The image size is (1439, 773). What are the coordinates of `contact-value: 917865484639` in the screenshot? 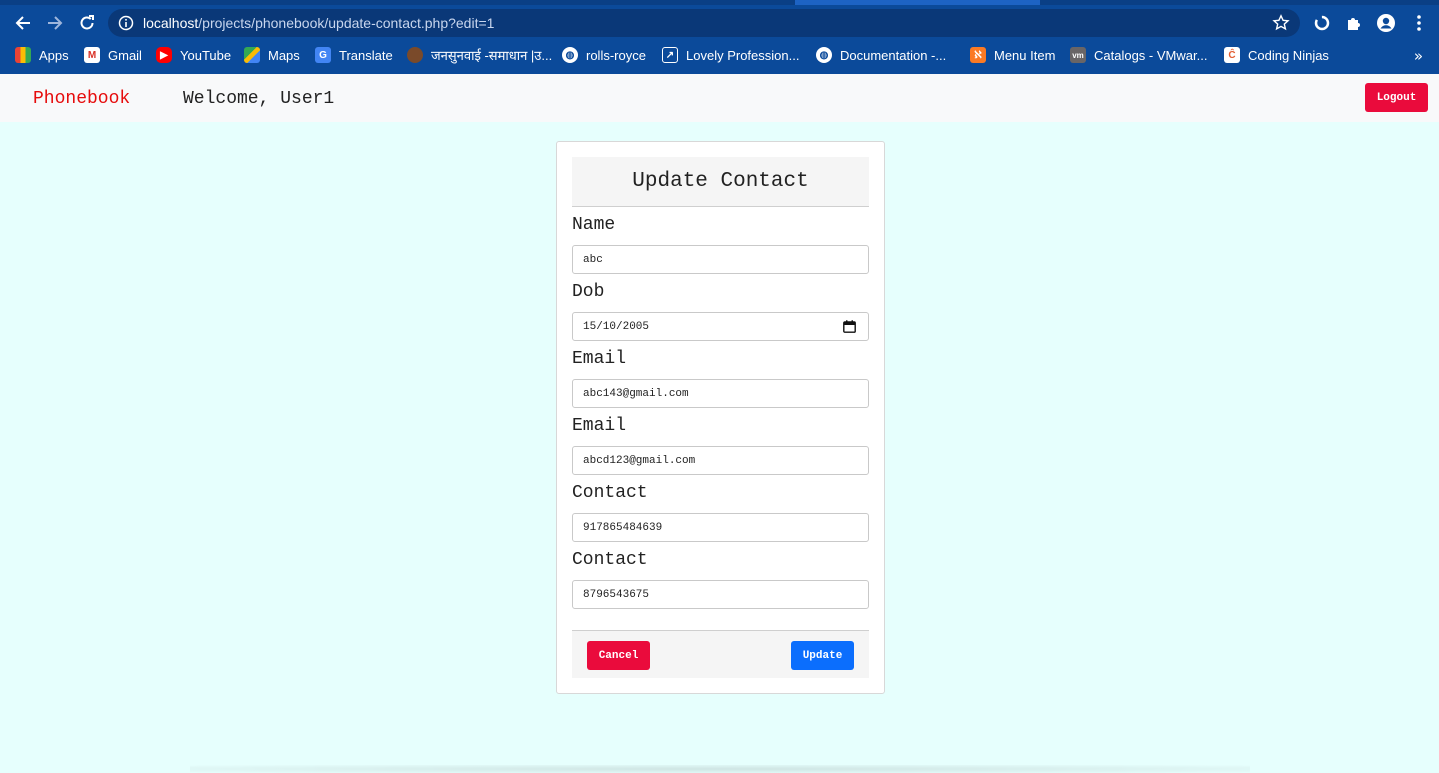 It's located at (623, 527).